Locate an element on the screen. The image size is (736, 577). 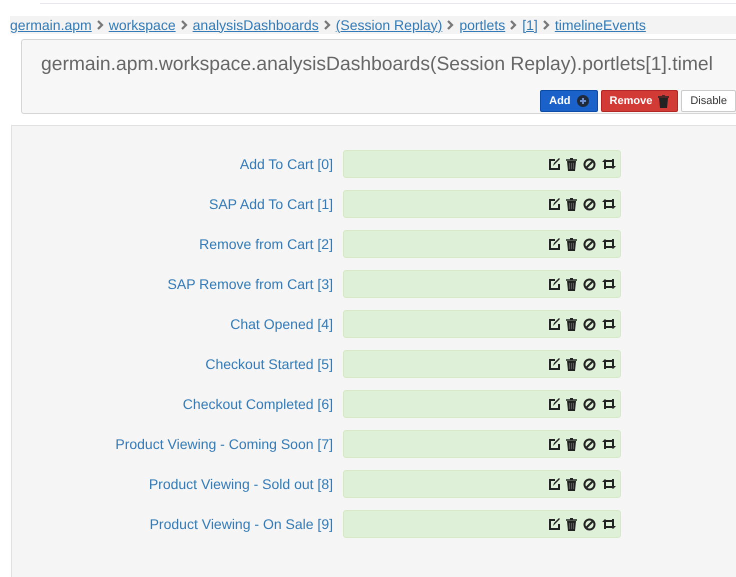
breadcrumb-link: germain.apm is located at coordinates (51, 25).